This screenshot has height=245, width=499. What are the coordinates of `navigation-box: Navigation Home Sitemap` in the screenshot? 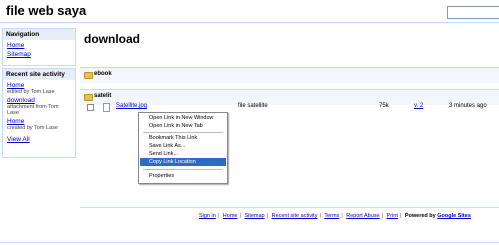 It's located at (39, 47).